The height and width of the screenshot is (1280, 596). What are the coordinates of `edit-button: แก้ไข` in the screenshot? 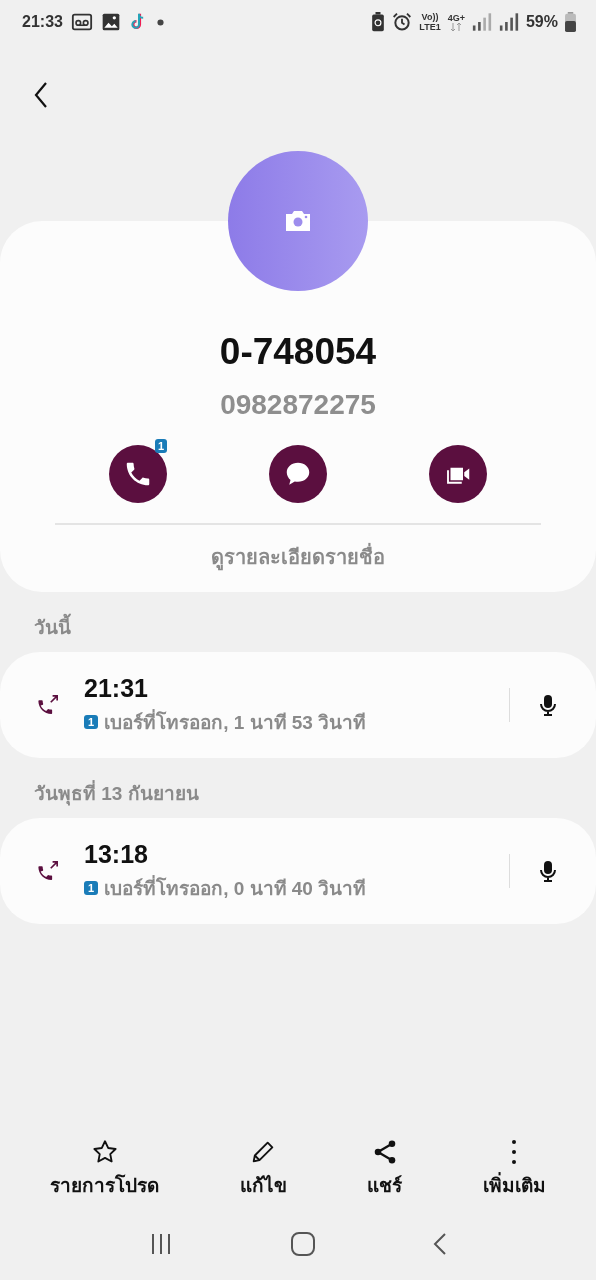 It's located at (263, 1169).